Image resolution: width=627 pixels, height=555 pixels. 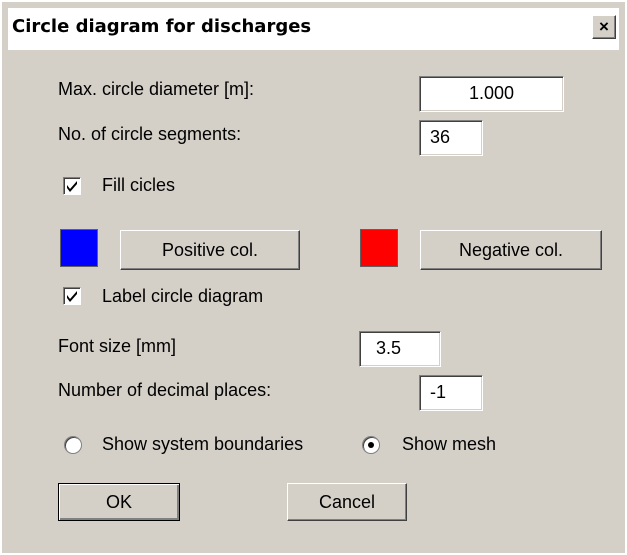 I want to click on label-circle-diagram-checkbox, so click(x=72, y=296).